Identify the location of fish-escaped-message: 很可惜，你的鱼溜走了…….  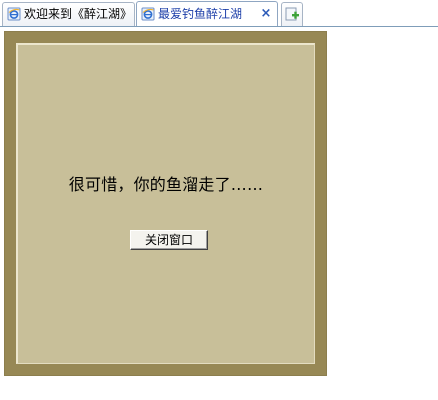
(166, 184).